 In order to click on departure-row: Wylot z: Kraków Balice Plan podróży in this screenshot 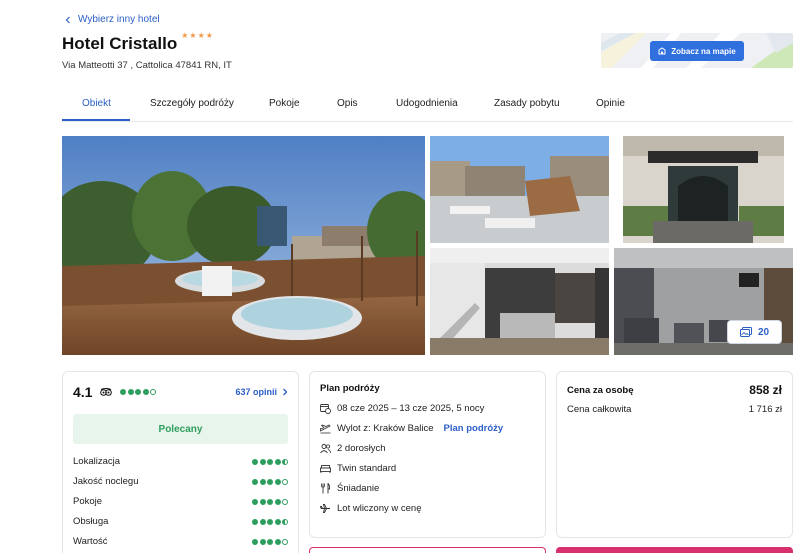, I will do `click(427, 428)`.